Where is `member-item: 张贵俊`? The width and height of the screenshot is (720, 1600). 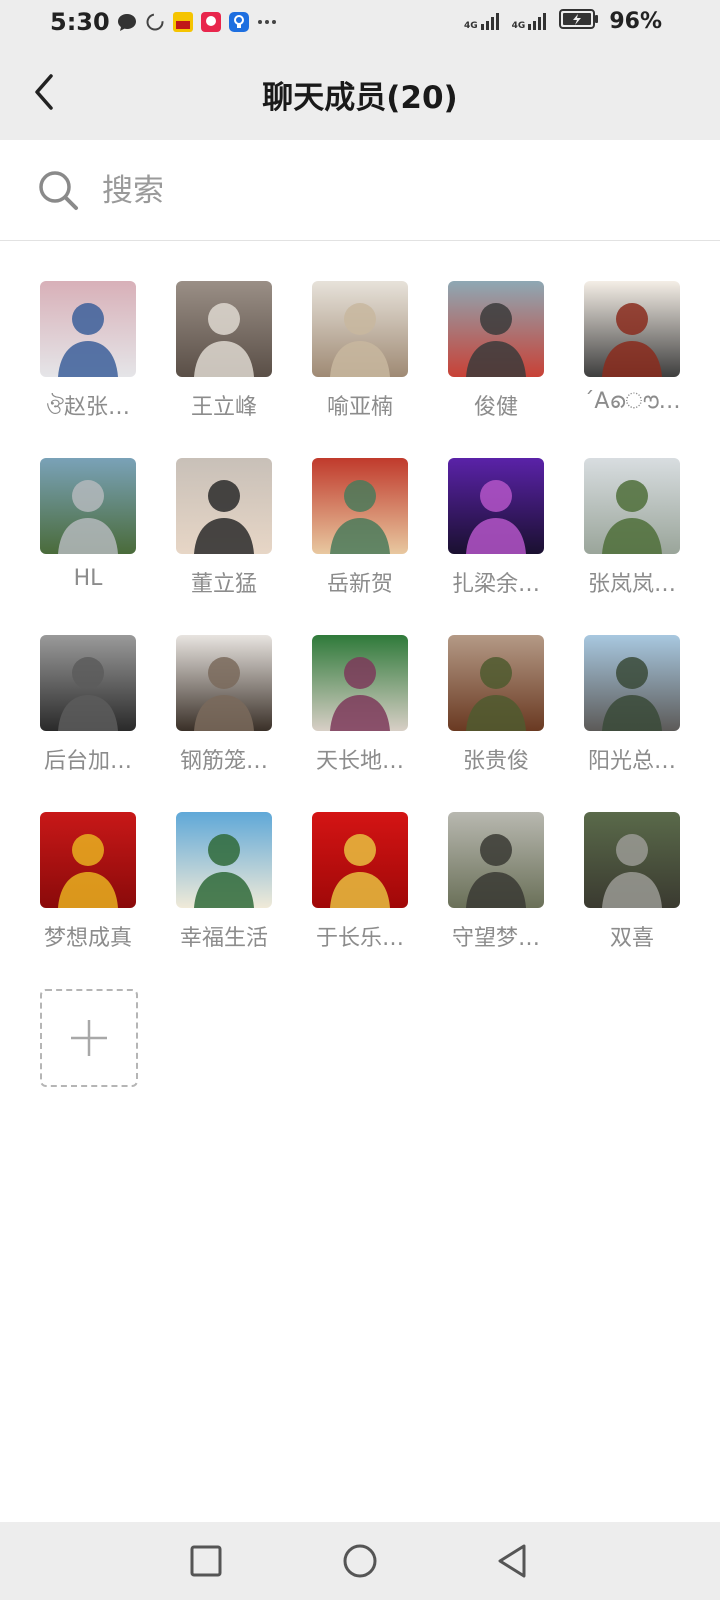
member-item: 张贵俊 is located at coordinates (496, 705).